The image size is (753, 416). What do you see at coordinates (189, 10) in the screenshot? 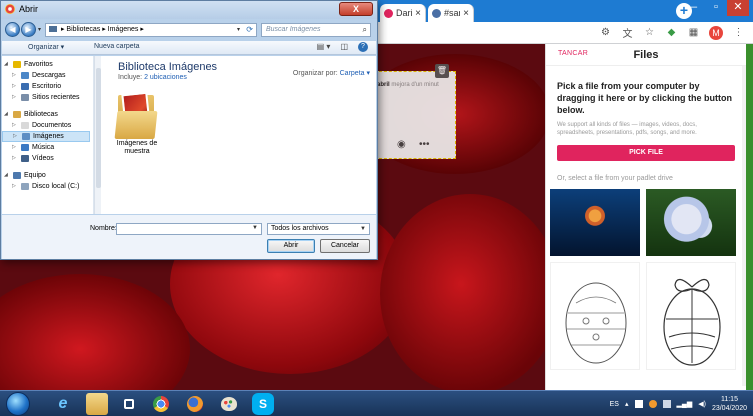
I see `dialog-titlebar: Abrir X` at bounding box center [189, 10].